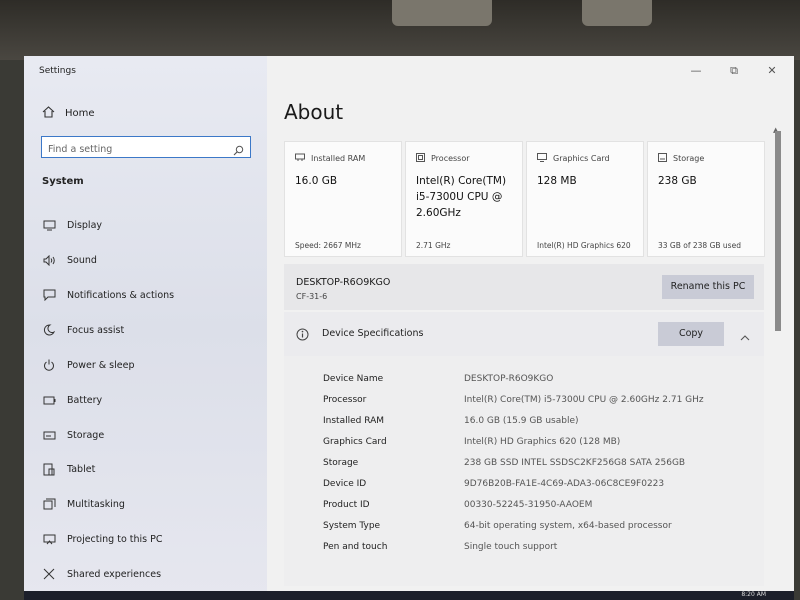  Describe the element at coordinates (49, 330) in the screenshot. I see `moon-icon` at that location.